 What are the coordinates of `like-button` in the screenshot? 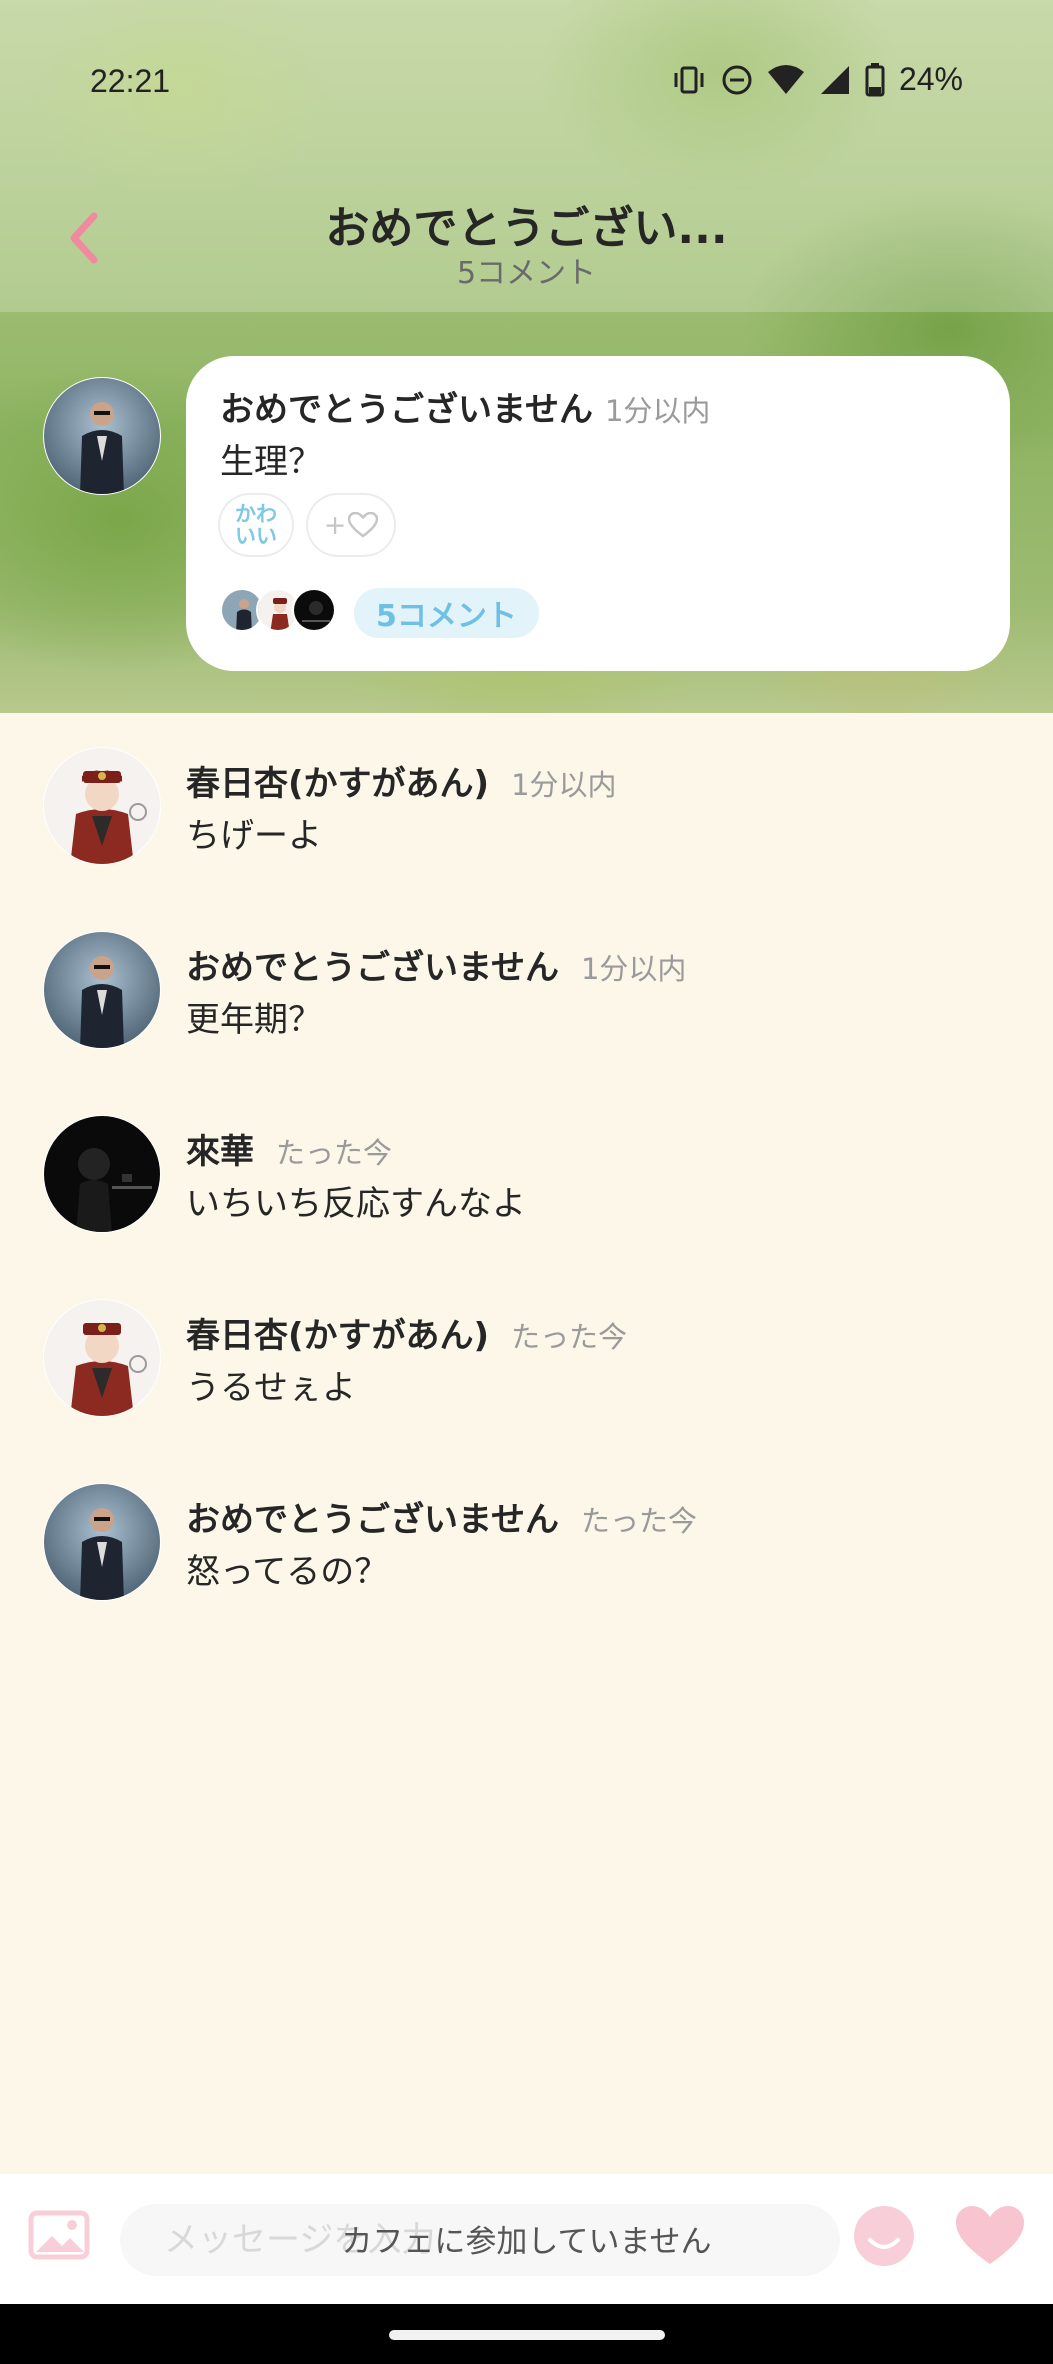 It's located at (990, 2236).